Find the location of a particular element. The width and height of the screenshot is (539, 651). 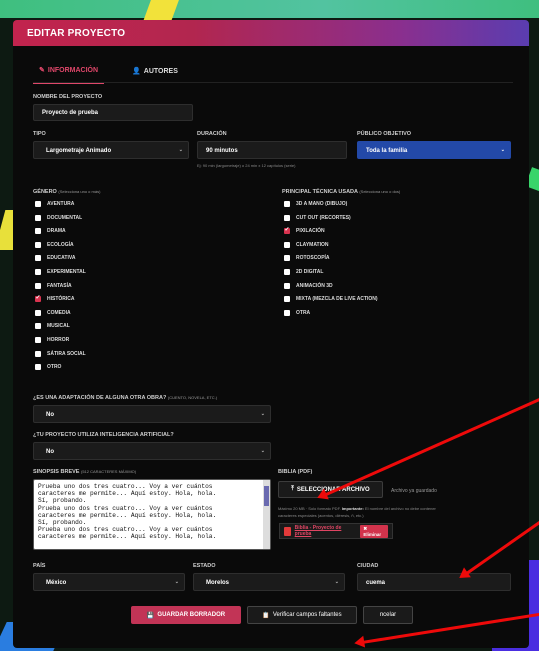

publico-label: PÚBLICO OBJETIVO is located at coordinates (384, 134).